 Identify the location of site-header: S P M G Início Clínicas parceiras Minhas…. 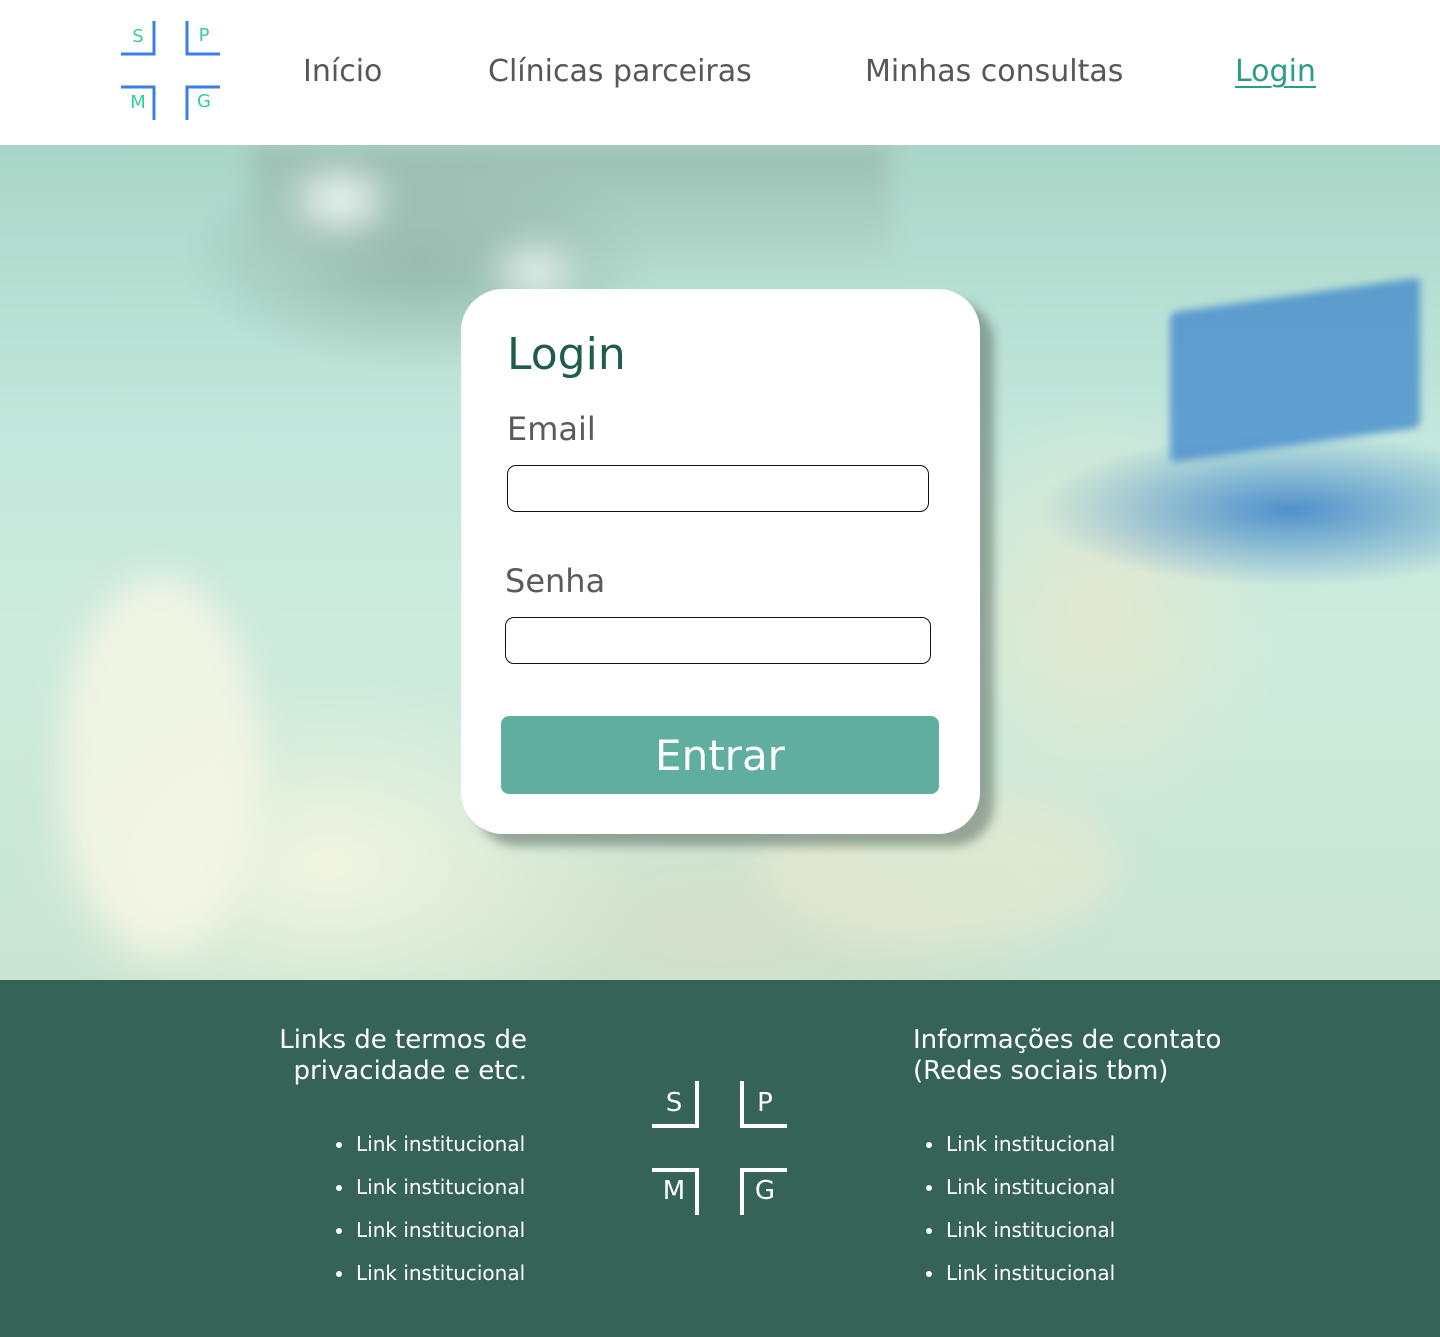
(720, 72).